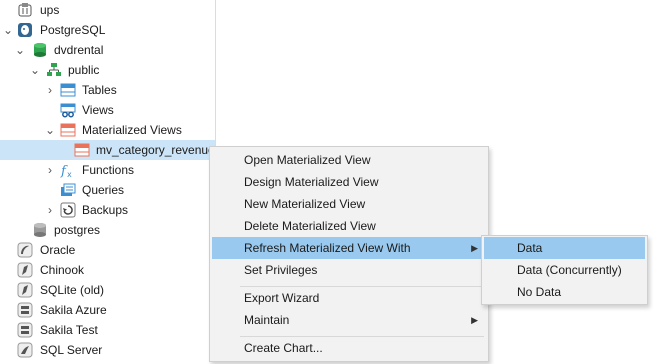 Image resolution: width=655 pixels, height=364 pixels. I want to click on tree-item-label: public, so click(84, 70).